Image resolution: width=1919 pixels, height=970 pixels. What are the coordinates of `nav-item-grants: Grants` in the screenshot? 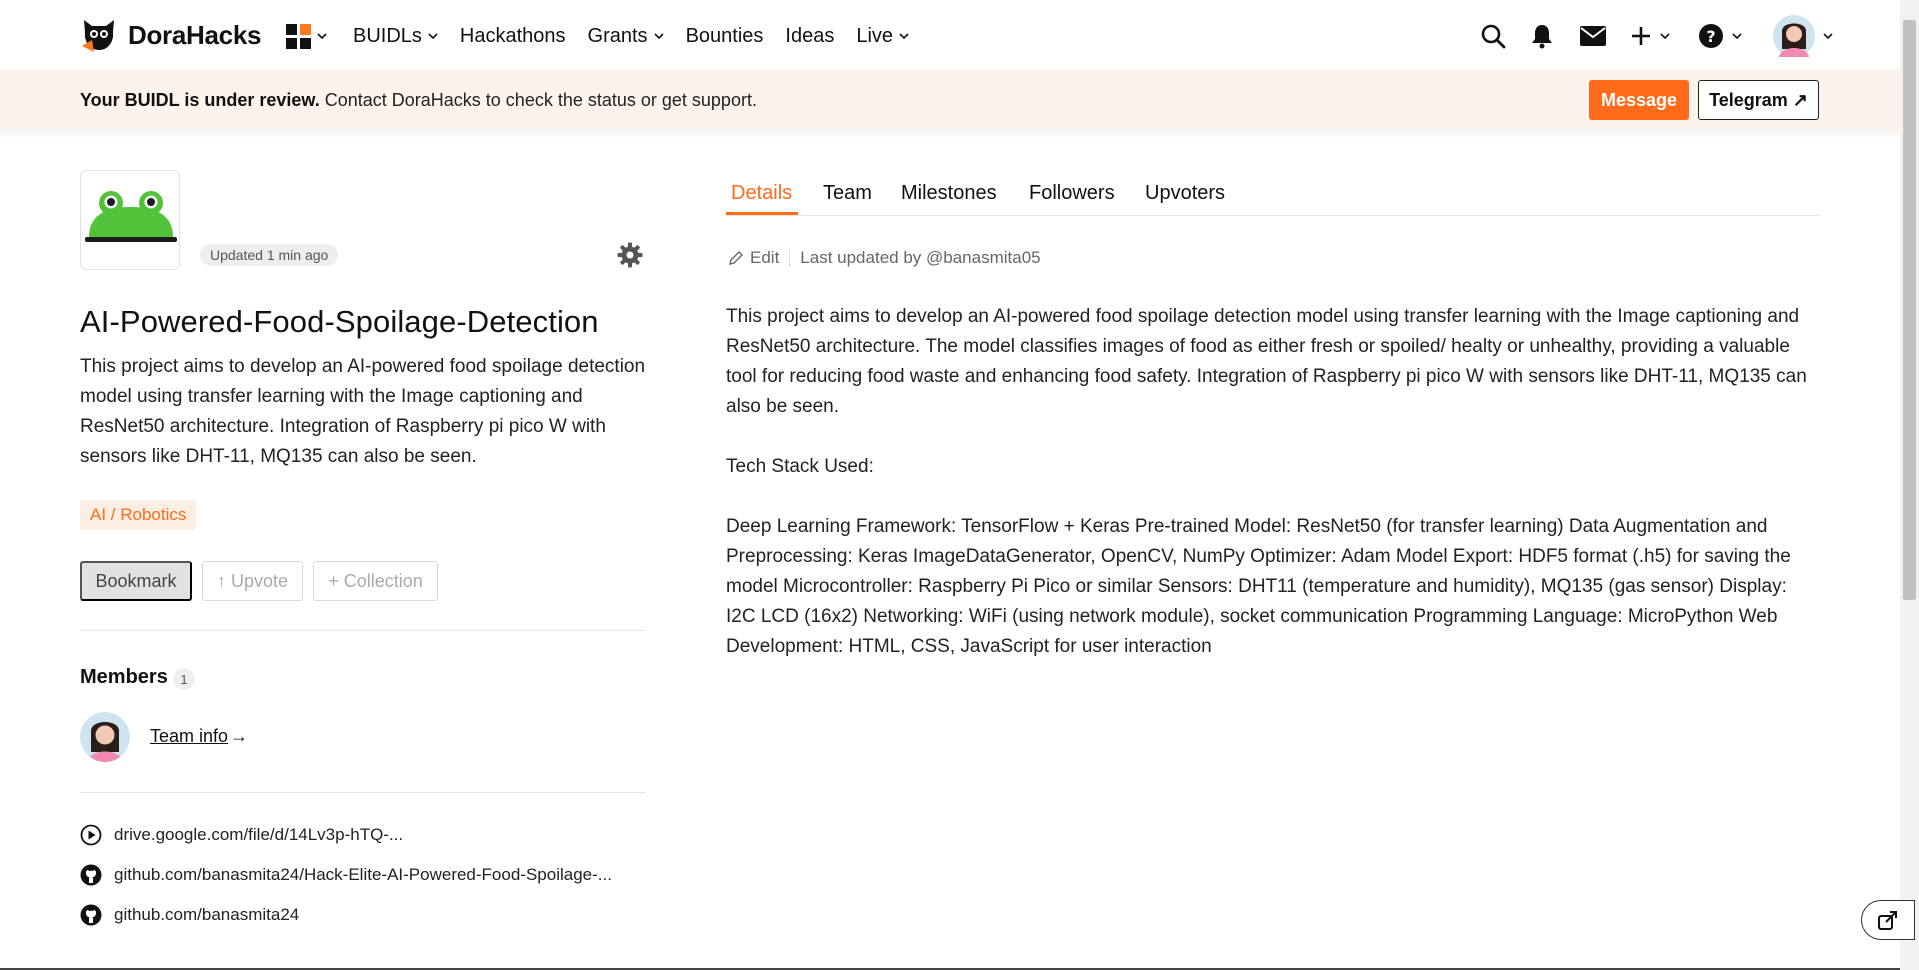 It's located at (626, 36).